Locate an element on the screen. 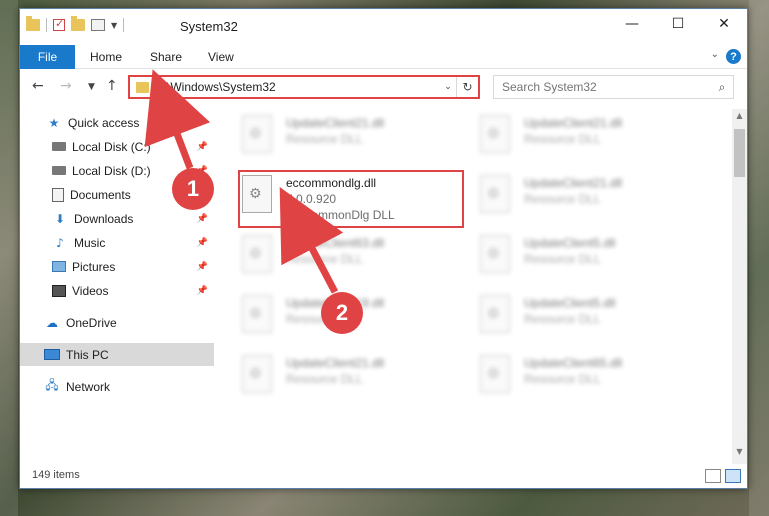 This screenshot has width=769, height=516. scrollbar-thumb is located at coordinates (739, 153).